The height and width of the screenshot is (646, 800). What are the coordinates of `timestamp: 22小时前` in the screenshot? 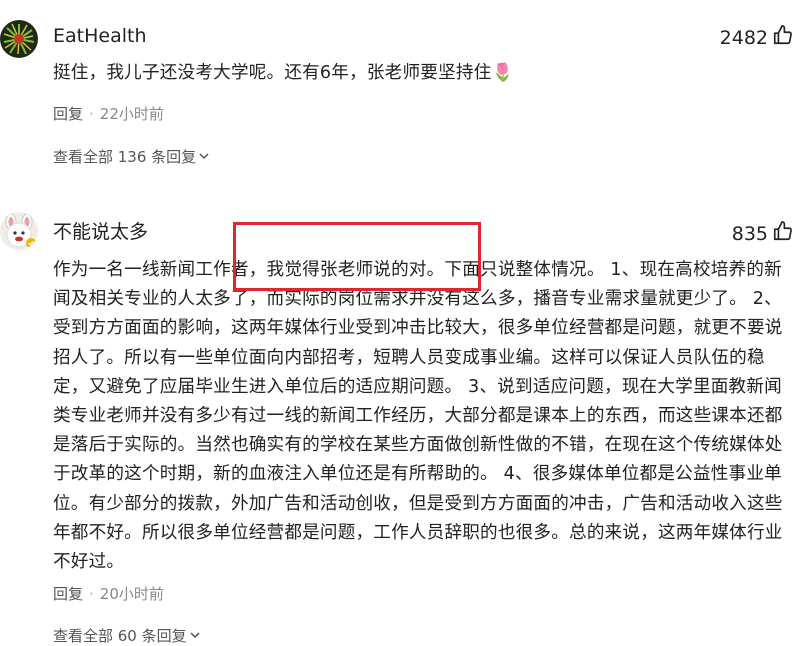 It's located at (131, 114).